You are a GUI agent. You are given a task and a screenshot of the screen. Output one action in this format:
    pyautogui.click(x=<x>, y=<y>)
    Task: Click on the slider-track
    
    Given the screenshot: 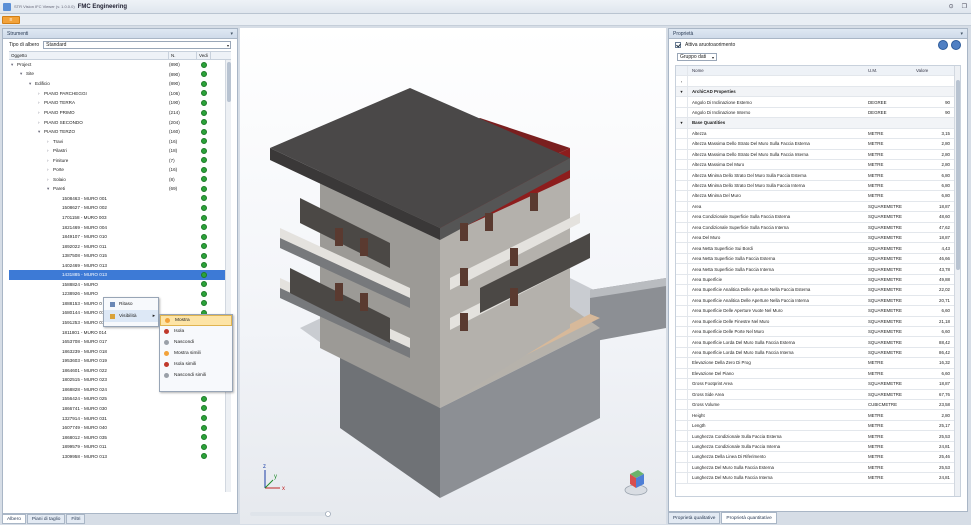 What is the action you would take?
    pyautogui.click(x=290, y=514)
    